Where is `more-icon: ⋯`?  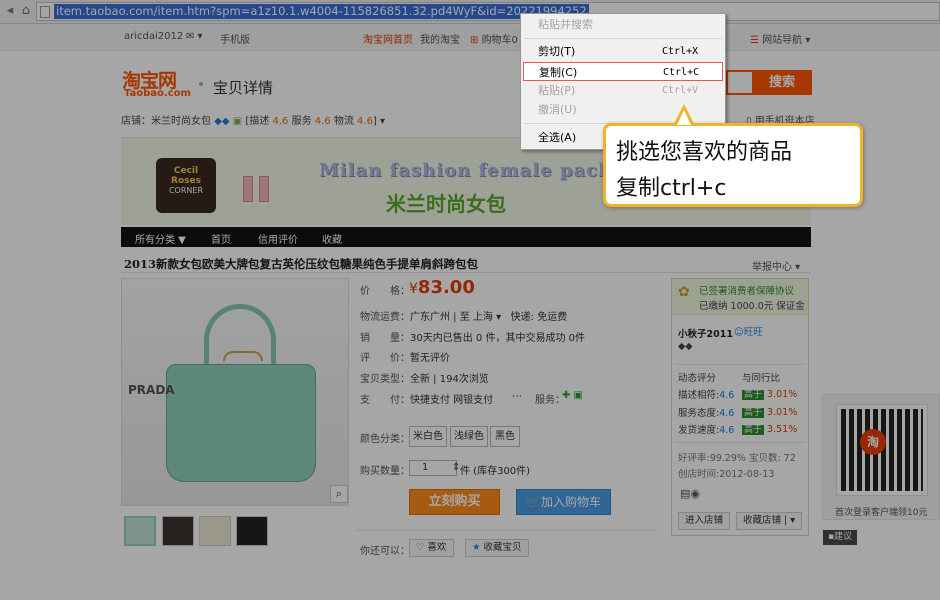 more-icon: ⋯ is located at coordinates (517, 396).